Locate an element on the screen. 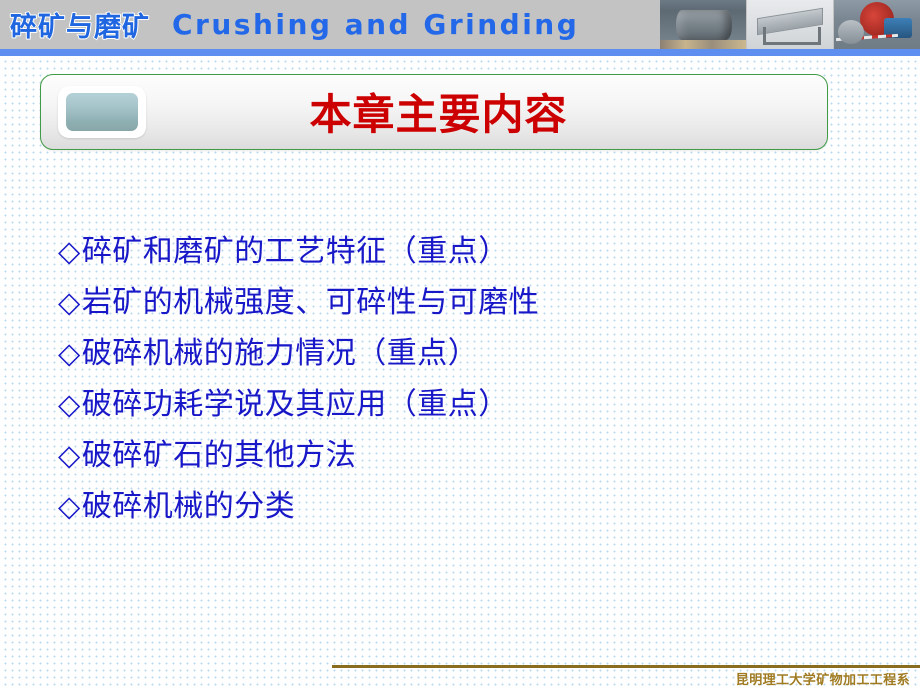 The image size is (920, 690). header-title-group: 碎矿与磨矿 Crushing and Grinding is located at coordinates (294, 24).